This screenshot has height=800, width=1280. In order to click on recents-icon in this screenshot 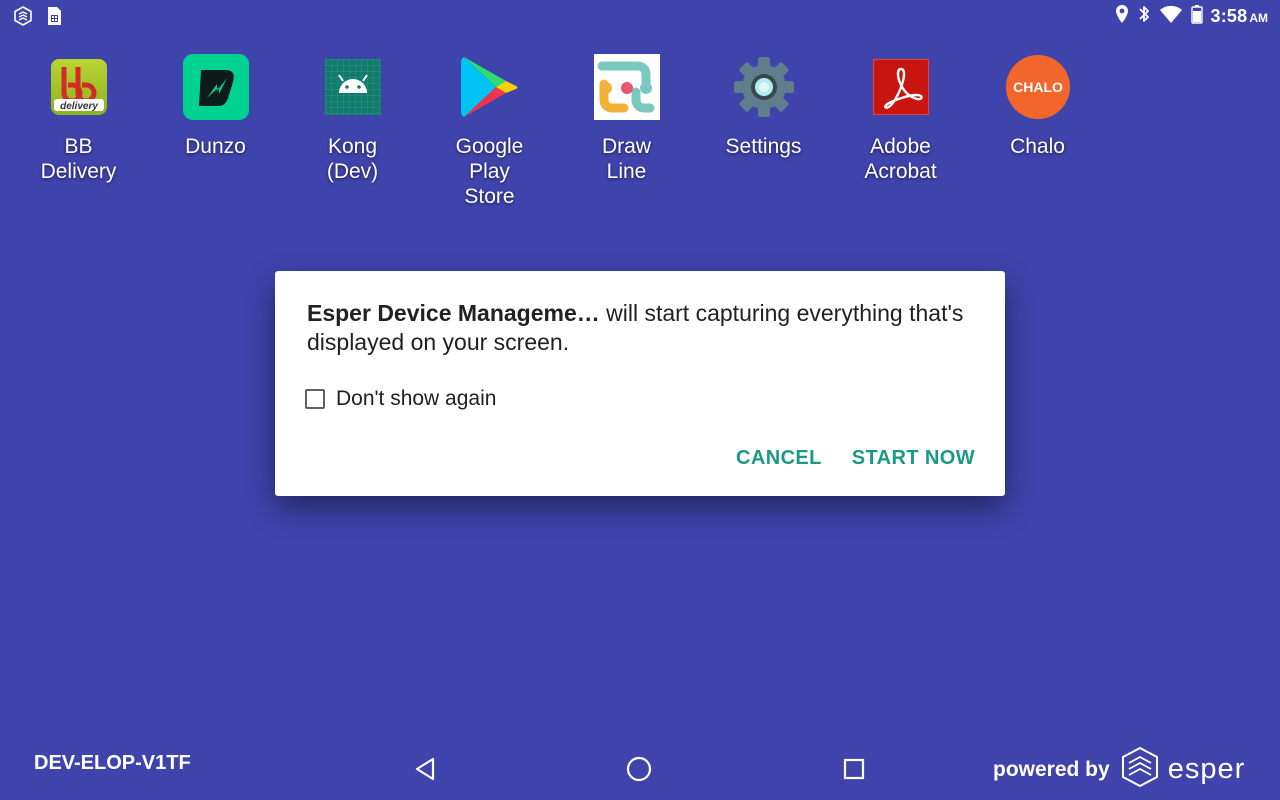, I will do `click(854, 769)`.